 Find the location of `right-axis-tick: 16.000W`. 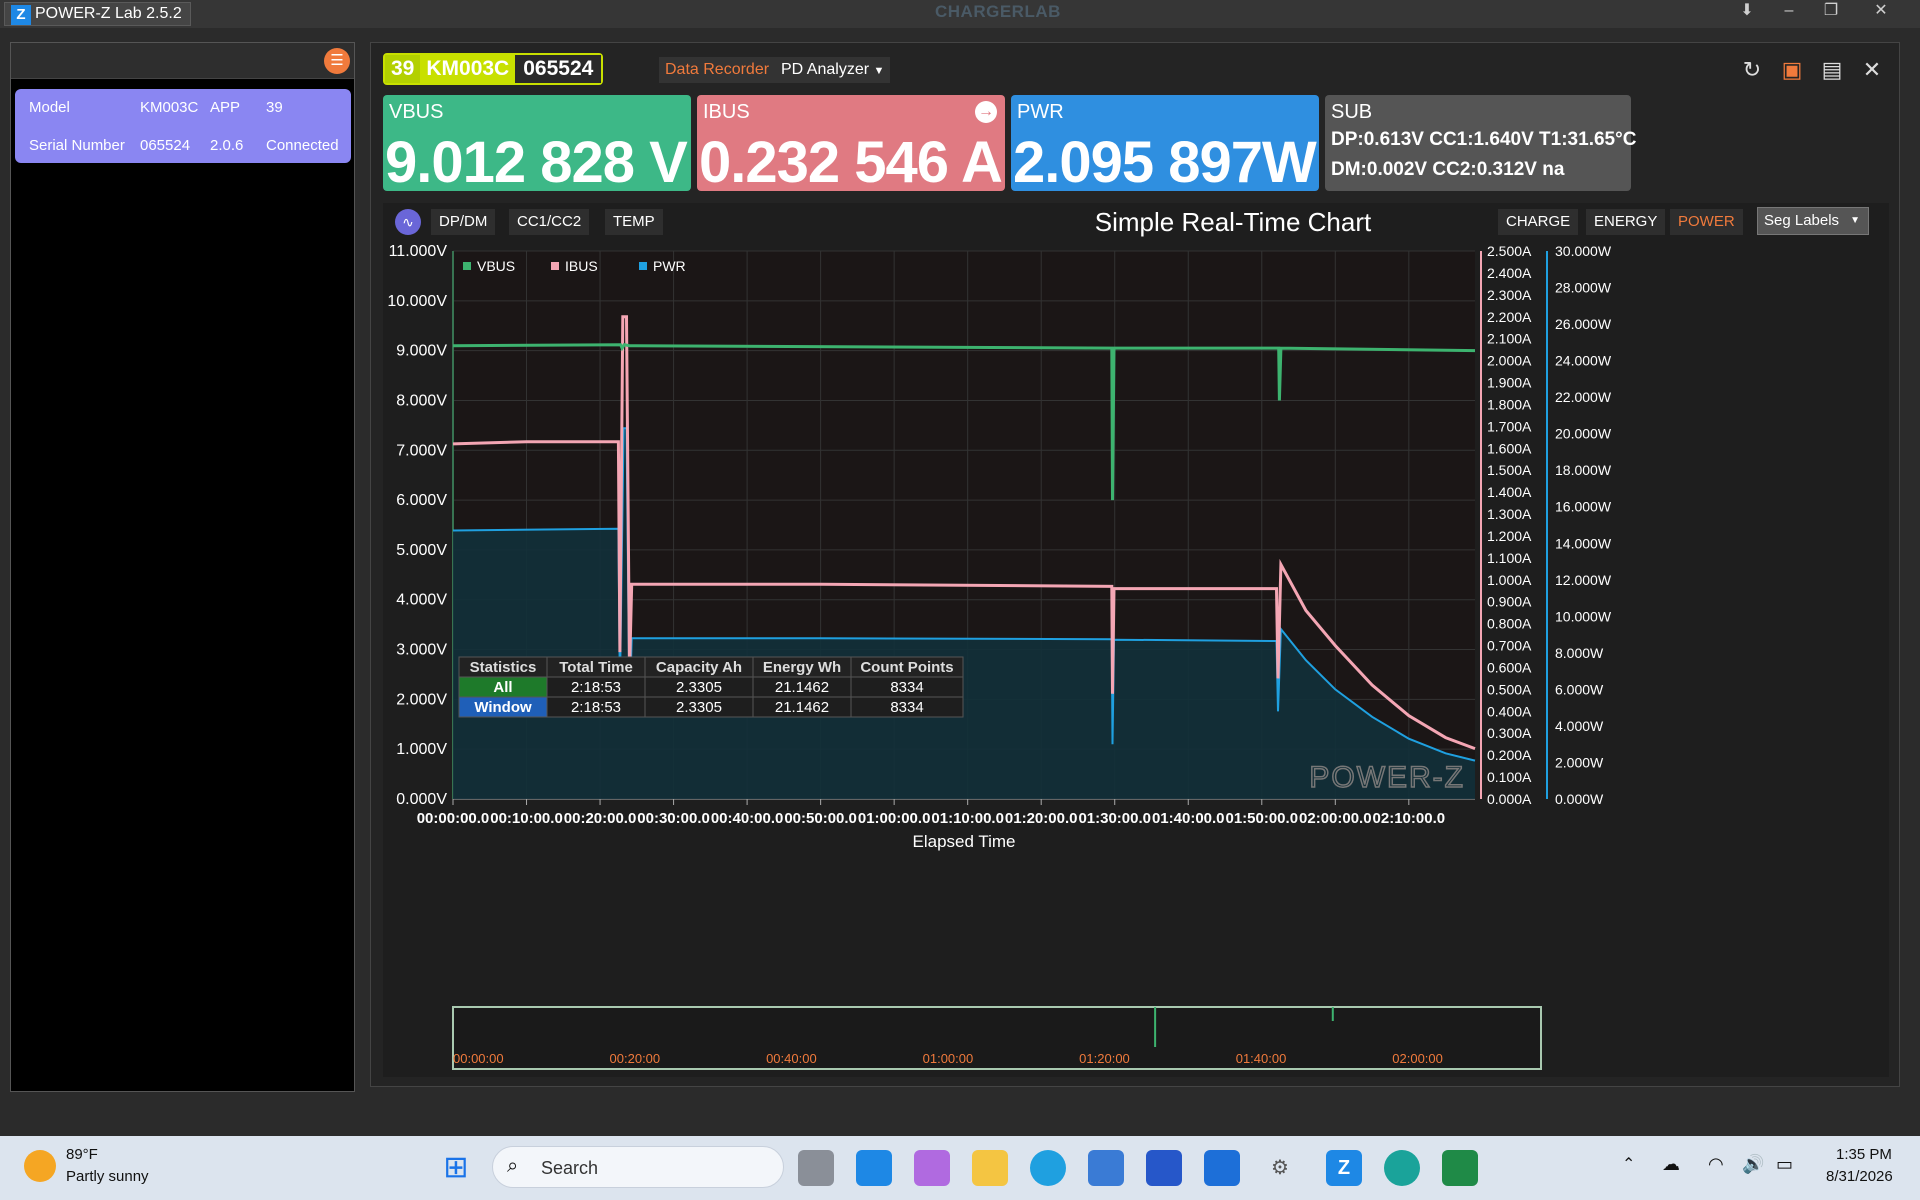

right-axis-tick: 16.000W is located at coordinates (1583, 507).